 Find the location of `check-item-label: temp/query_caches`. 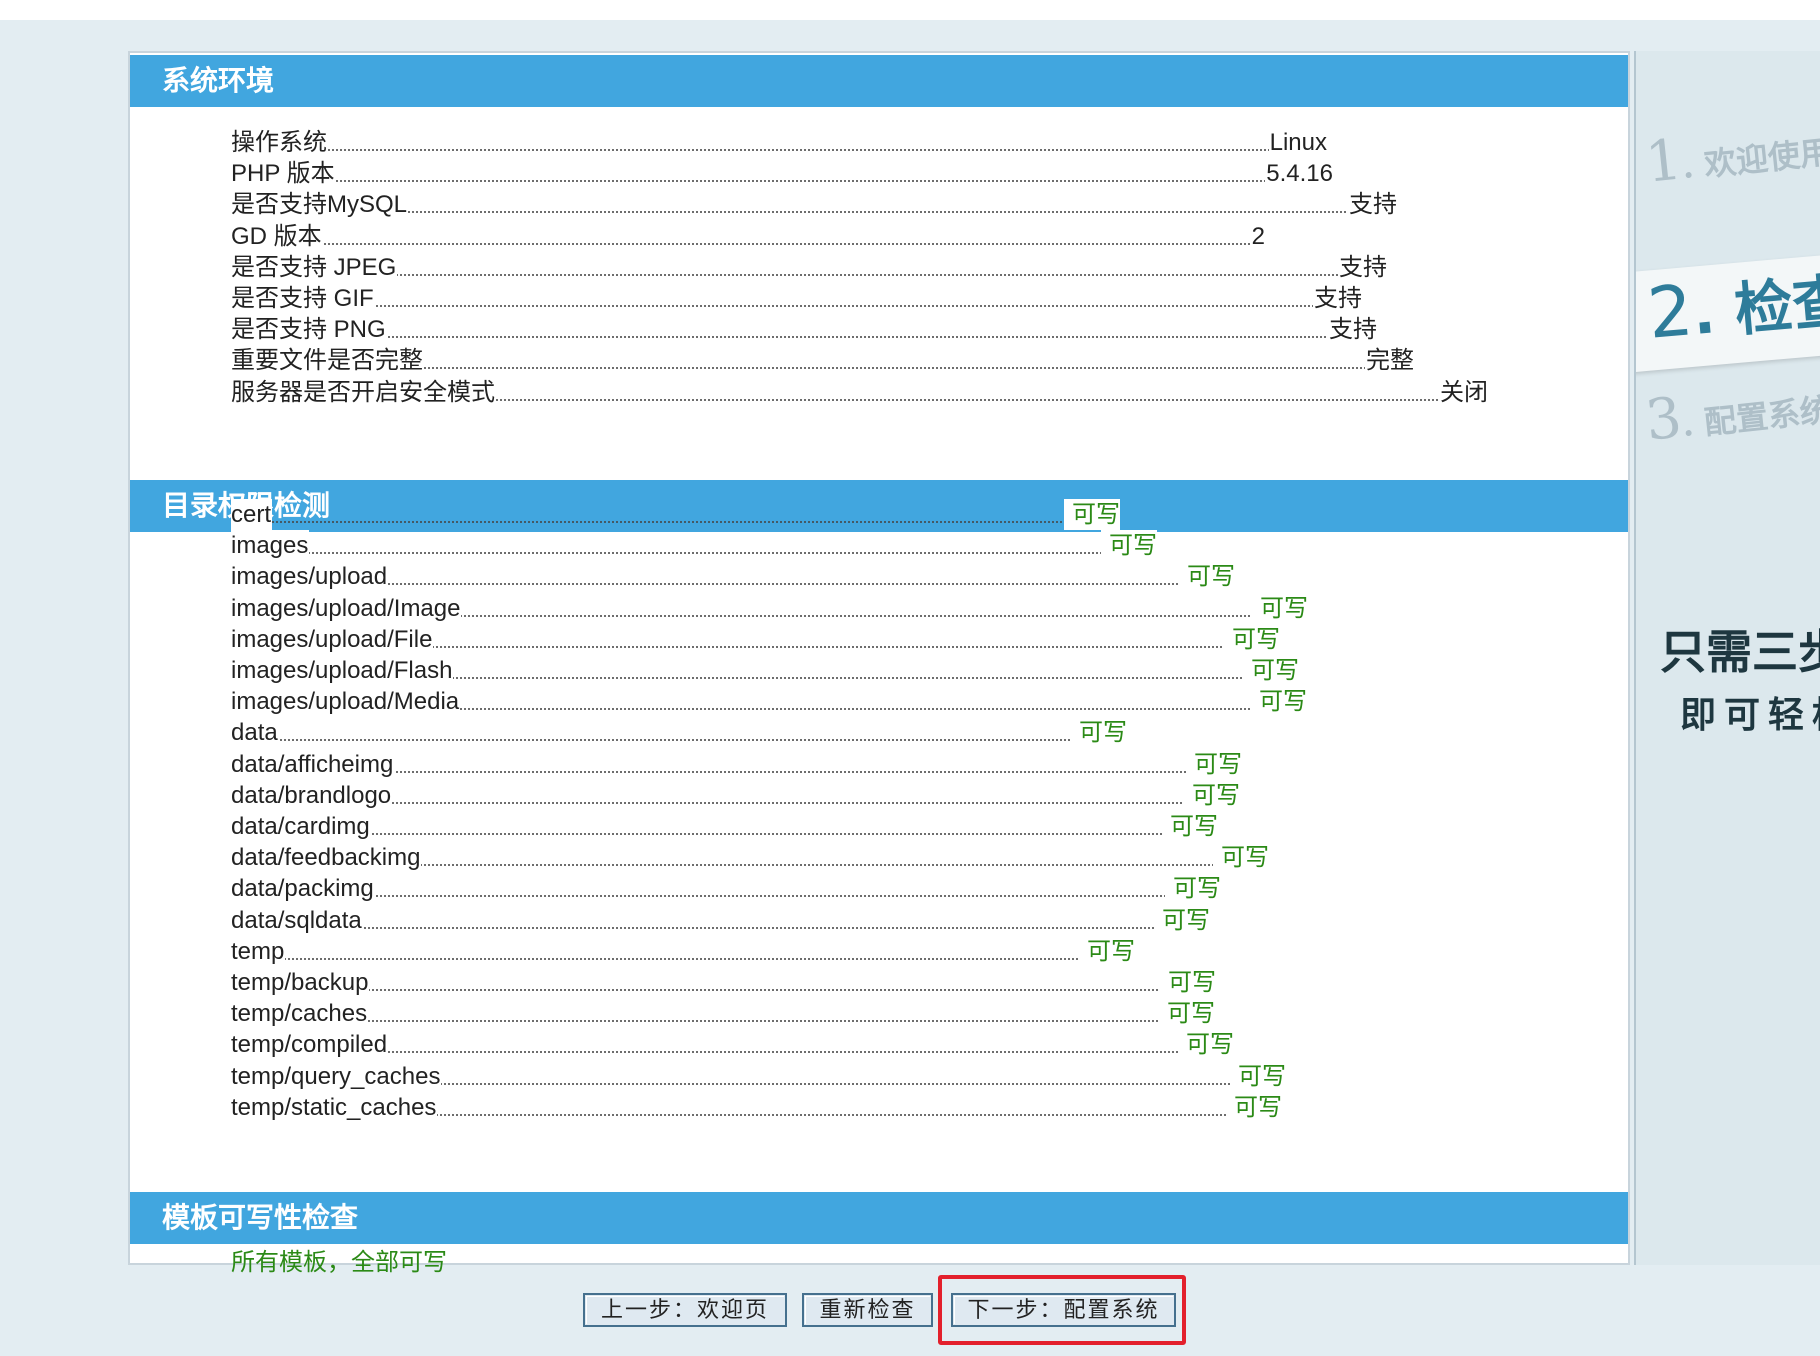

check-item-label: temp/query_caches is located at coordinates (336, 1076).